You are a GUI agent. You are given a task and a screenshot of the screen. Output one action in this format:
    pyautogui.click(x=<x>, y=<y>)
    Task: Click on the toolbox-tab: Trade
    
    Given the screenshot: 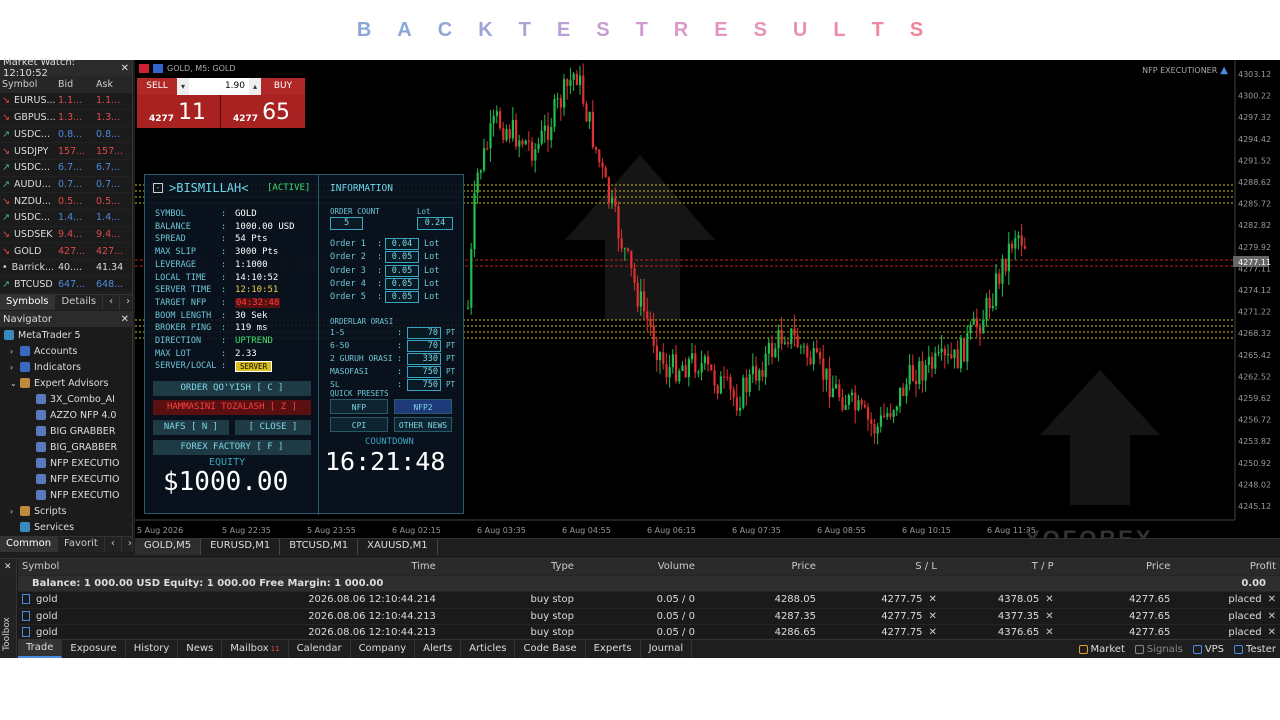 What is the action you would take?
    pyautogui.click(x=40, y=648)
    